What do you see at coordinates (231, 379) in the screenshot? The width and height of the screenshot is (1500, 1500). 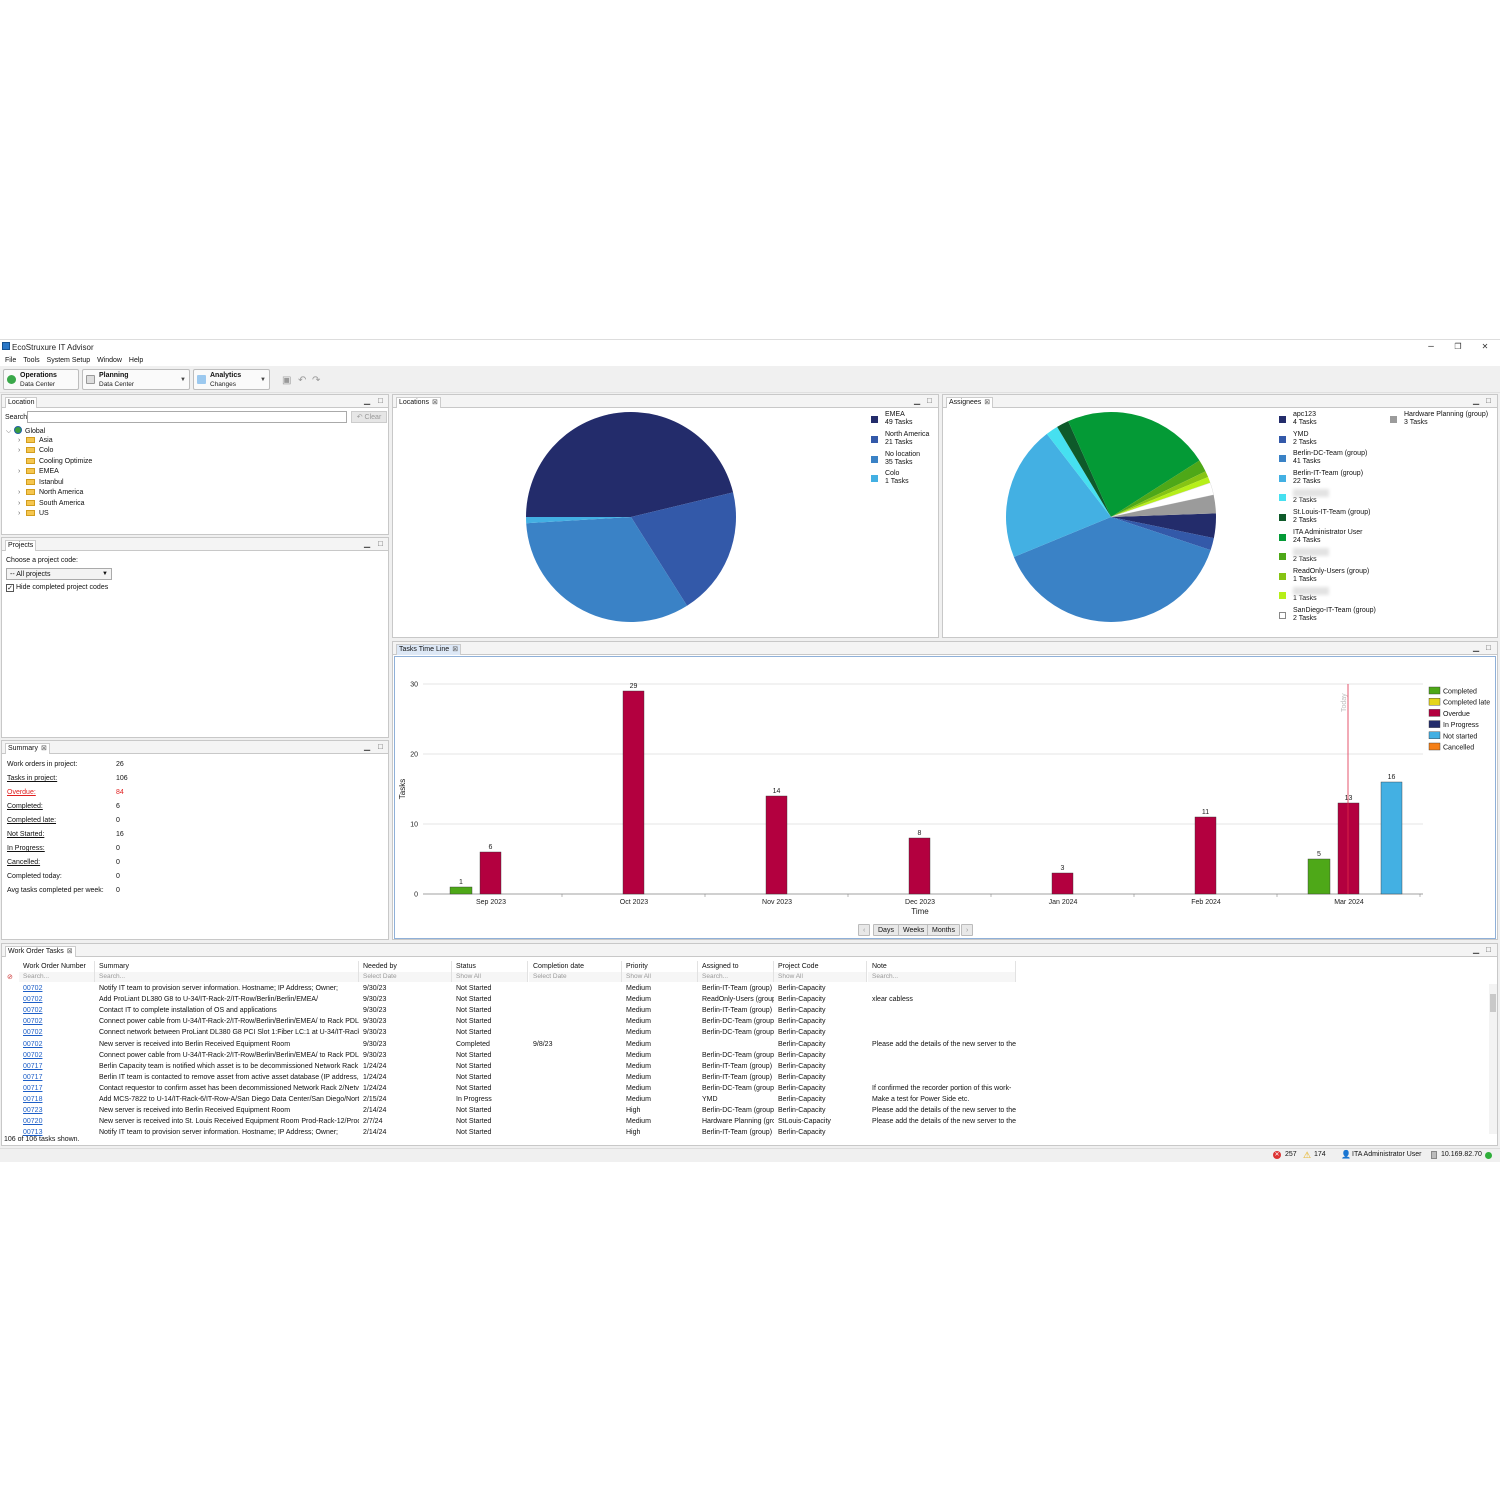 I see `perspective-analytics: Analytics Changes ▼` at bounding box center [231, 379].